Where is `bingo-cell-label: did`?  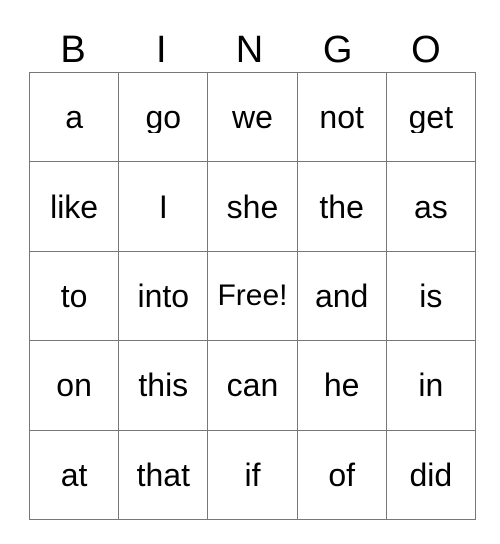 bingo-cell-label: did is located at coordinates (431, 474).